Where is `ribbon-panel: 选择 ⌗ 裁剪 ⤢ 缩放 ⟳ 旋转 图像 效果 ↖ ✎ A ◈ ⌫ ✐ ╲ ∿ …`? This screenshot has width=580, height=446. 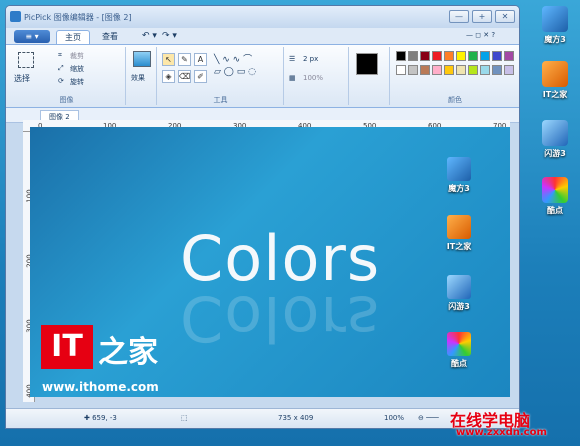
ribbon-panel: 选择 ⌗ 裁剪 ⤢ 缩放 ⟳ 旋转 图像 效果 ↖ ✎ A ◈ ⌫ ✐ ╲ ∿ … is located at coordinates (262, 76).